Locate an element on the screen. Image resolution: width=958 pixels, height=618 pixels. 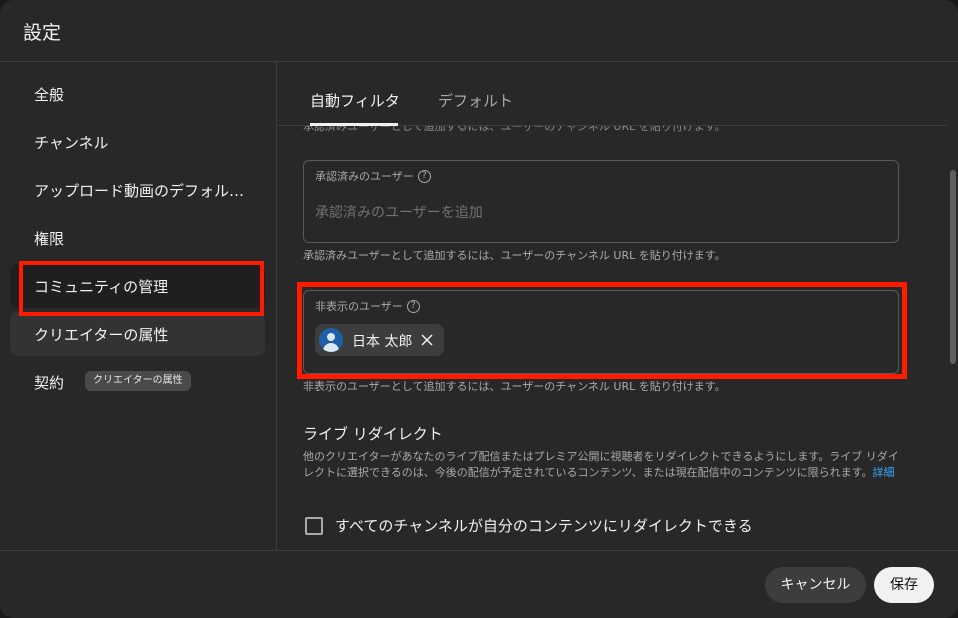
sidebar-item-label: 権限 is located at coordinates (49, 239).